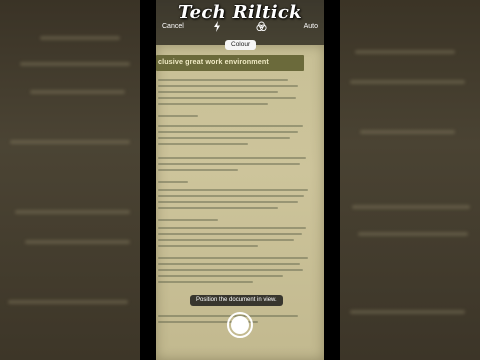  Describe the element at coordinates (241, 45) in the screenshot. I see `colour-mode-button: Colour` at that location.